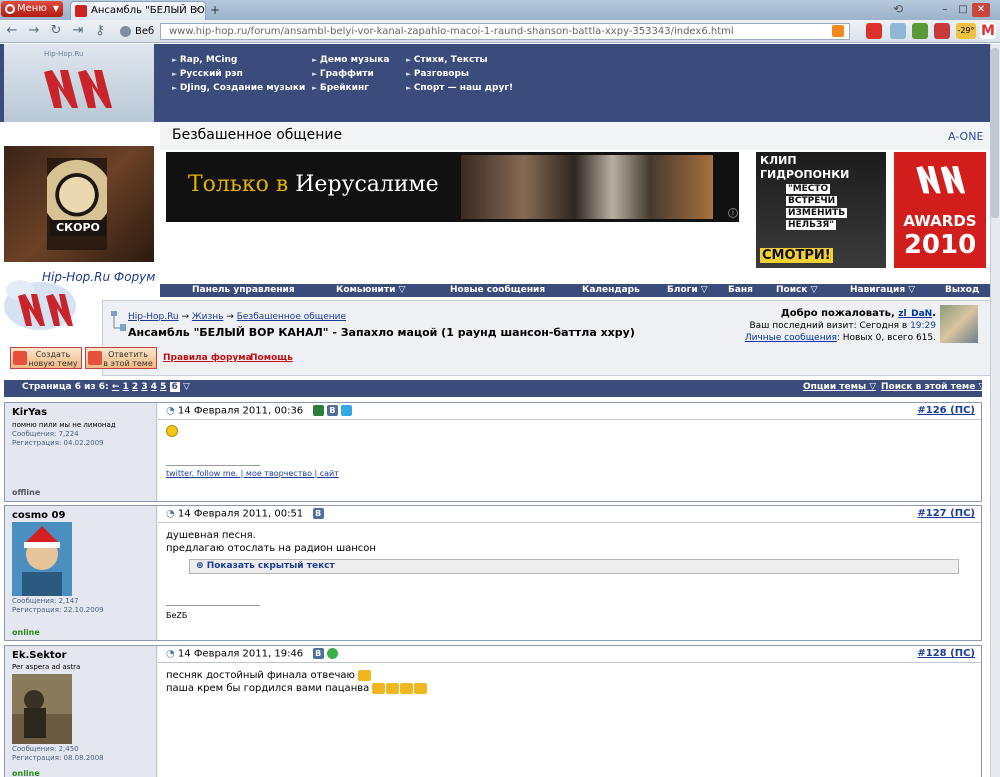 The image size is (1000, 777). Describe the element at coordinates (574, 566) in the screenshot. I see `spoiler-toggle: ⊕ Показать скрытый текст` at that location.